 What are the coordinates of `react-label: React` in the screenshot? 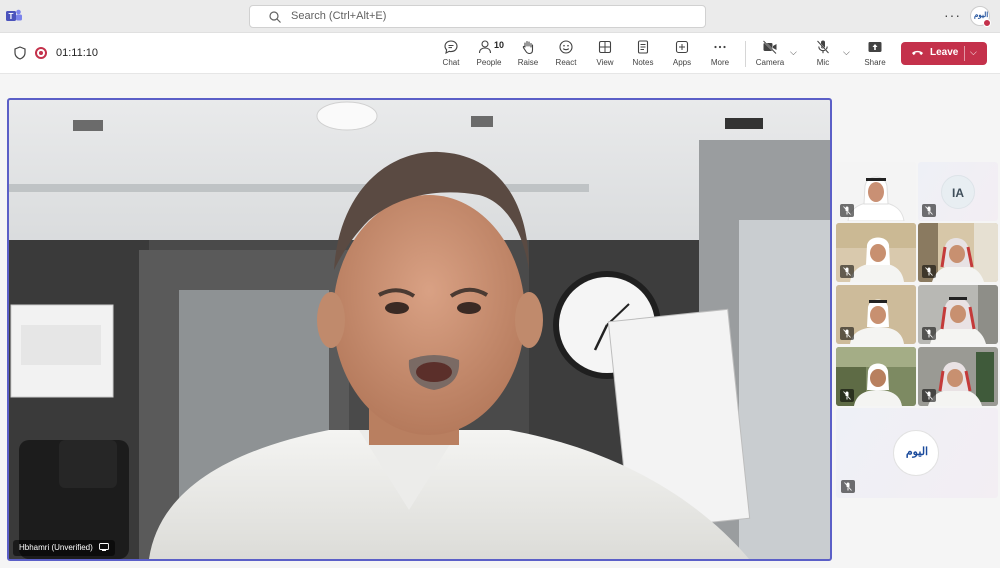 It's located at (566, 62).